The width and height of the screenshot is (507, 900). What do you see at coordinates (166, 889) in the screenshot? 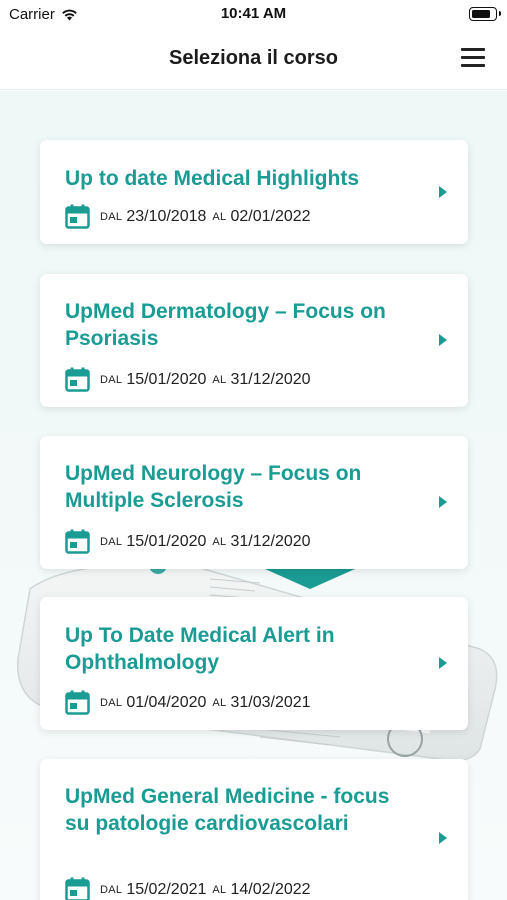
I see `start-date: 15/02/2021` at bounding box center [166, 889].